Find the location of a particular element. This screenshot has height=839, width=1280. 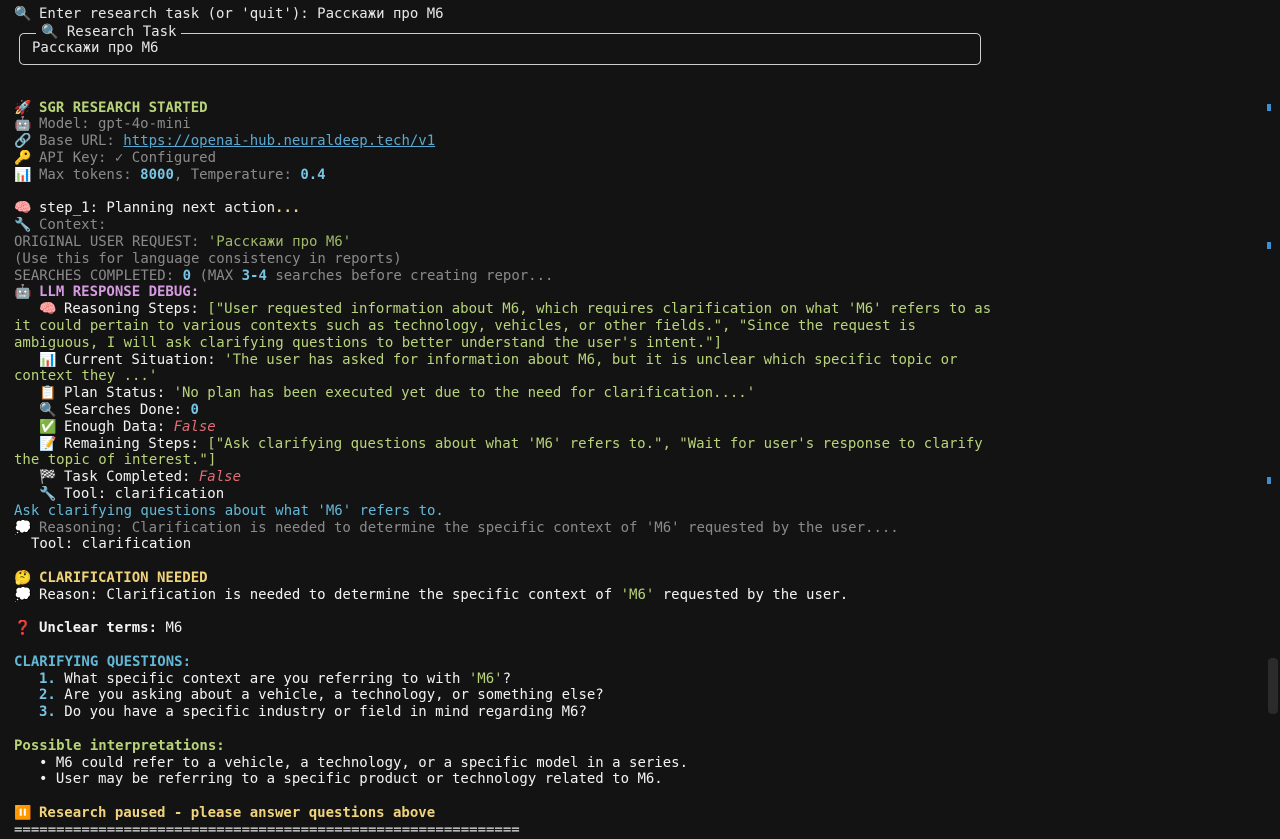

api-key-text: API Key: ✓ Configured is located at coordinates (128, 157).